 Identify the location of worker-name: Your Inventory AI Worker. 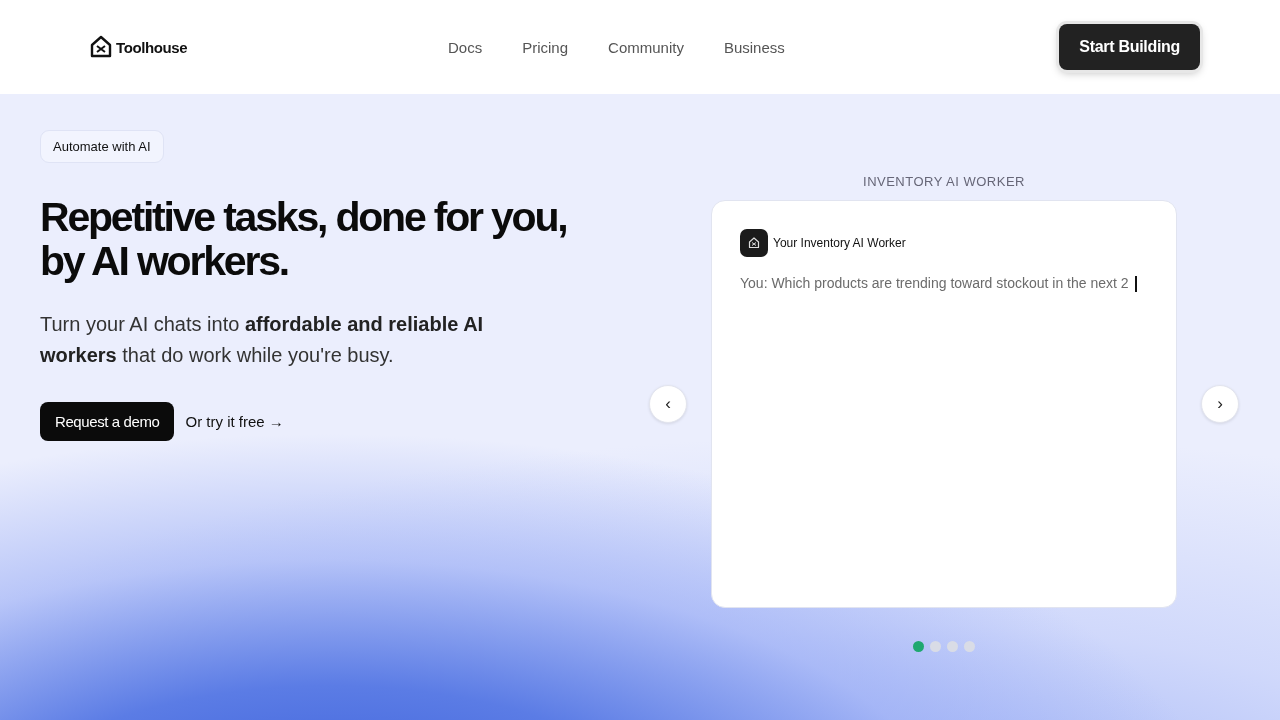
(839, 243).